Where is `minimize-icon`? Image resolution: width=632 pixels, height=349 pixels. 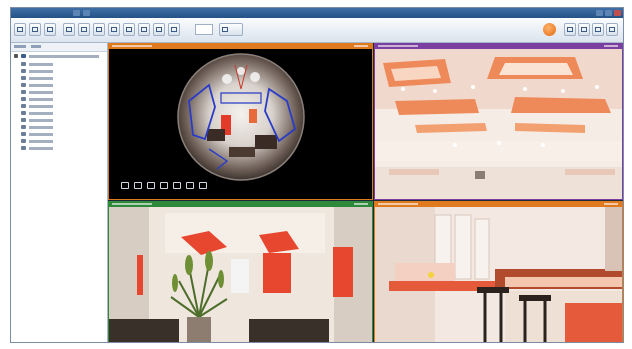
minimize-icon is located at coordinates (599, 13).